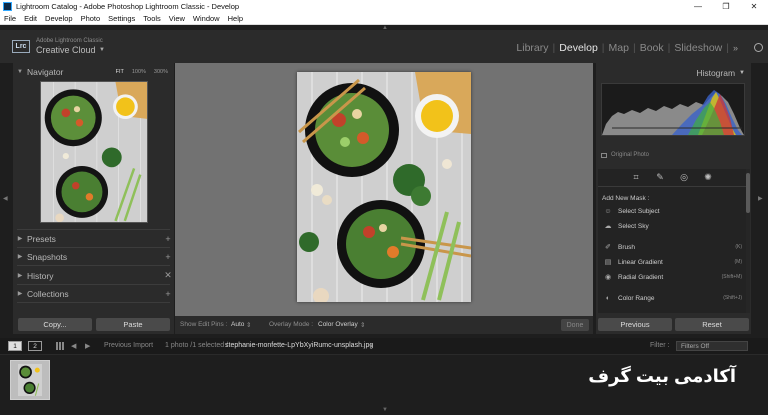 The image size is (768, 415). What do you see at coordinates (712, 346) in the screenshot?
I see `filter-select: Filters Off` at bounding box center [712, 346].